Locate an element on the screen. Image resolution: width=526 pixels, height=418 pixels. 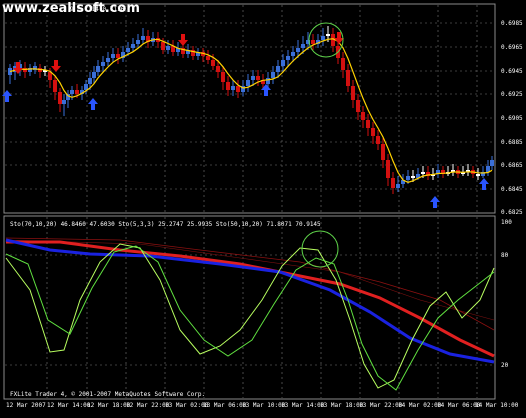
time-label: 12 Mar 18:00 is located at coordinates (109, 405).